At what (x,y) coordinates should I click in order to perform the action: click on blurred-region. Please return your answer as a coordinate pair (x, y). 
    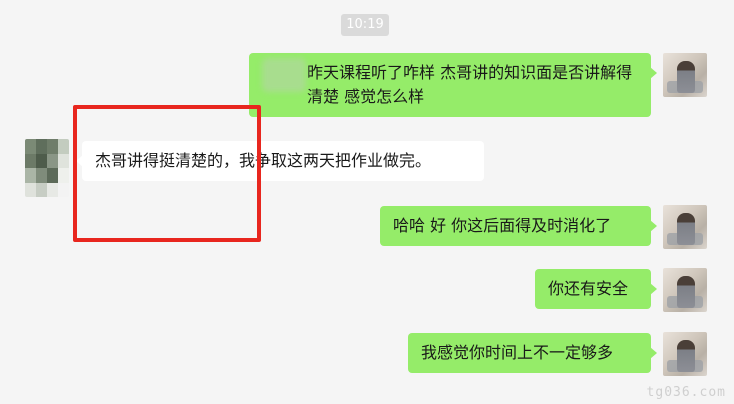
    Looking at the image, I should click on (284, 75).